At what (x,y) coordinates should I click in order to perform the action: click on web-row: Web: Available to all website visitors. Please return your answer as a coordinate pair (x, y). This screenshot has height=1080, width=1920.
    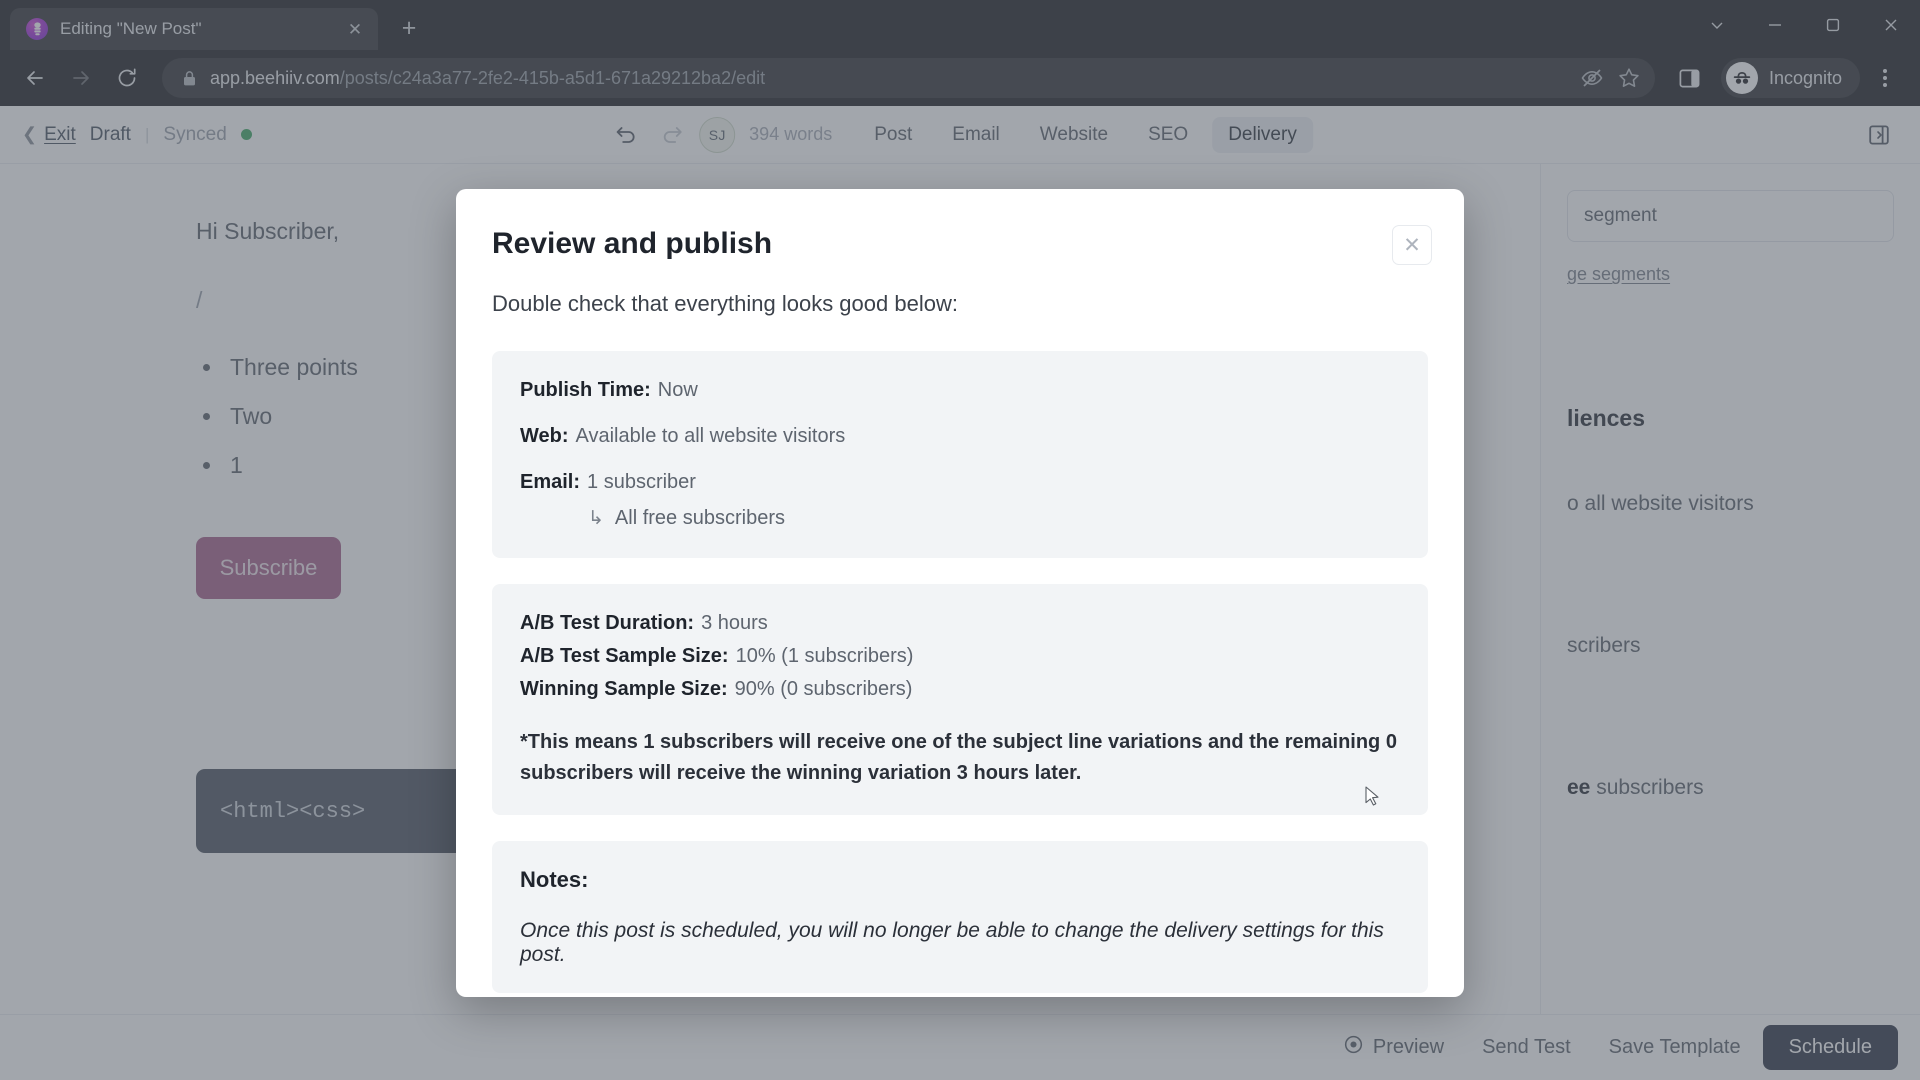
    Looking at the image, I should click on (960, 436).